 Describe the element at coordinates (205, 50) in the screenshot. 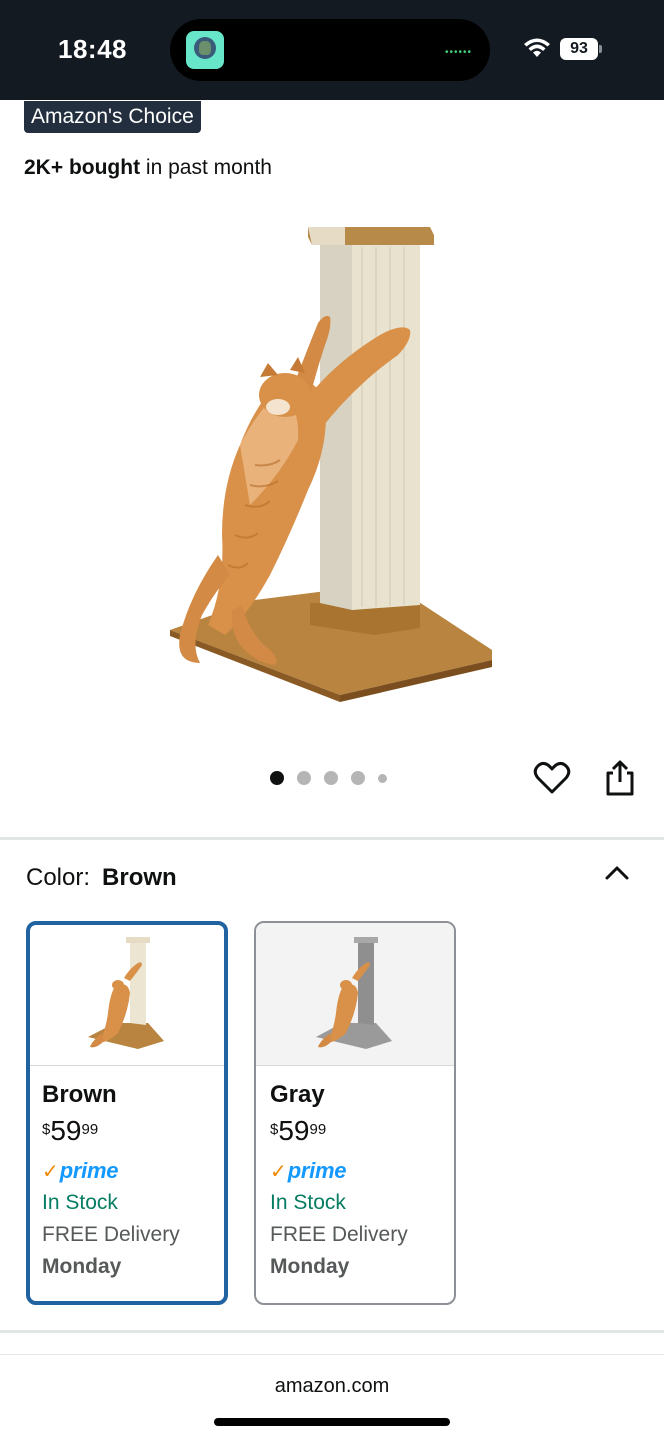

I see `app-activity-icon` at that location.